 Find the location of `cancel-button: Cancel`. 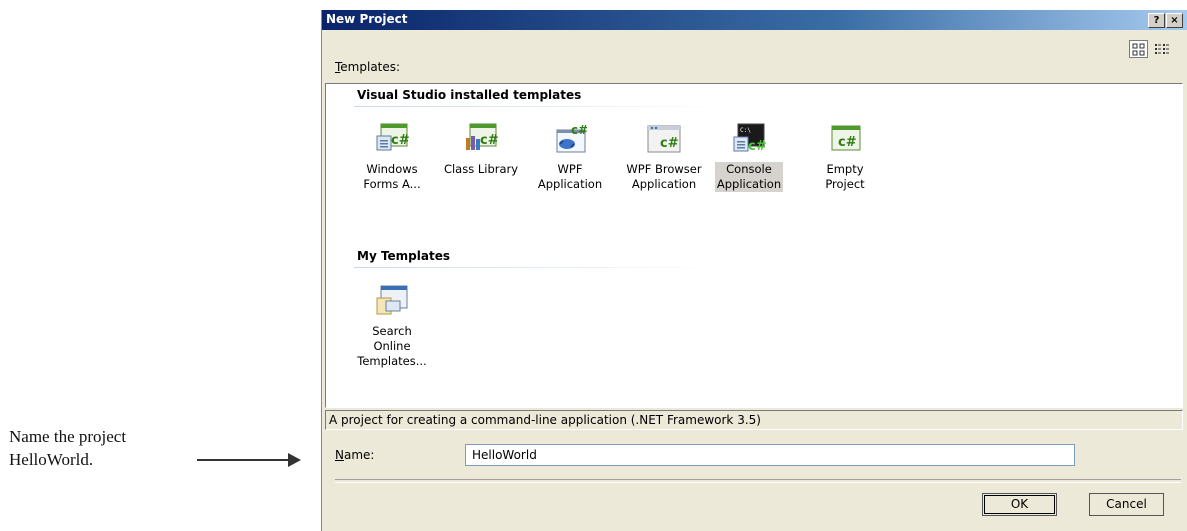

cancel-button: Cancel is located at coordinates (1126, 504).